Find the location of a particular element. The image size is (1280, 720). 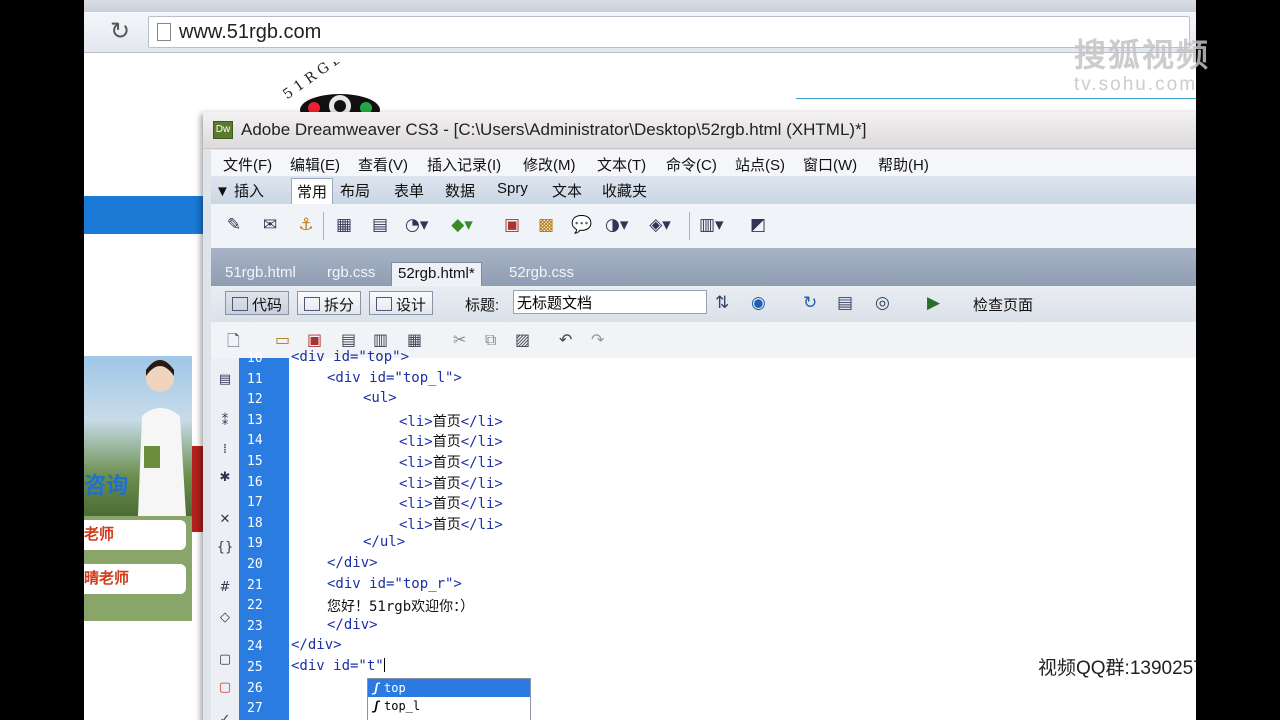

code-line: <div id="t" is located at coordinates (338, 666).